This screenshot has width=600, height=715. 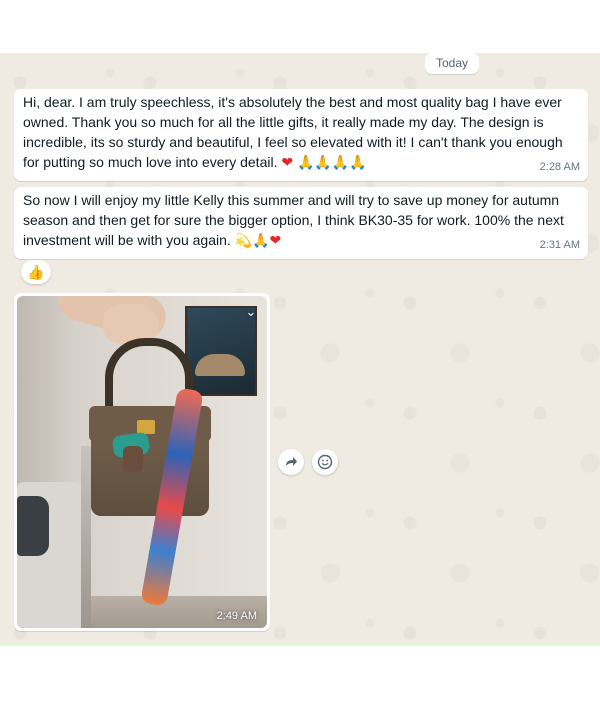 I want to click on thumbs-up-icon: 👍, so click(x=36, y=272).